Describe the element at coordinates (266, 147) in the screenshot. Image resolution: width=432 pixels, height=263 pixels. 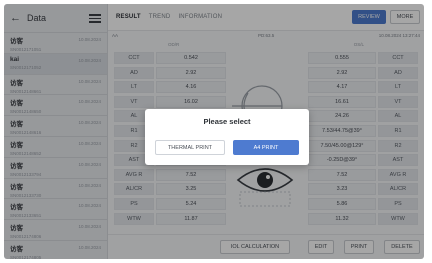
I see `a4-print-button: A4 PRINT` at that location.